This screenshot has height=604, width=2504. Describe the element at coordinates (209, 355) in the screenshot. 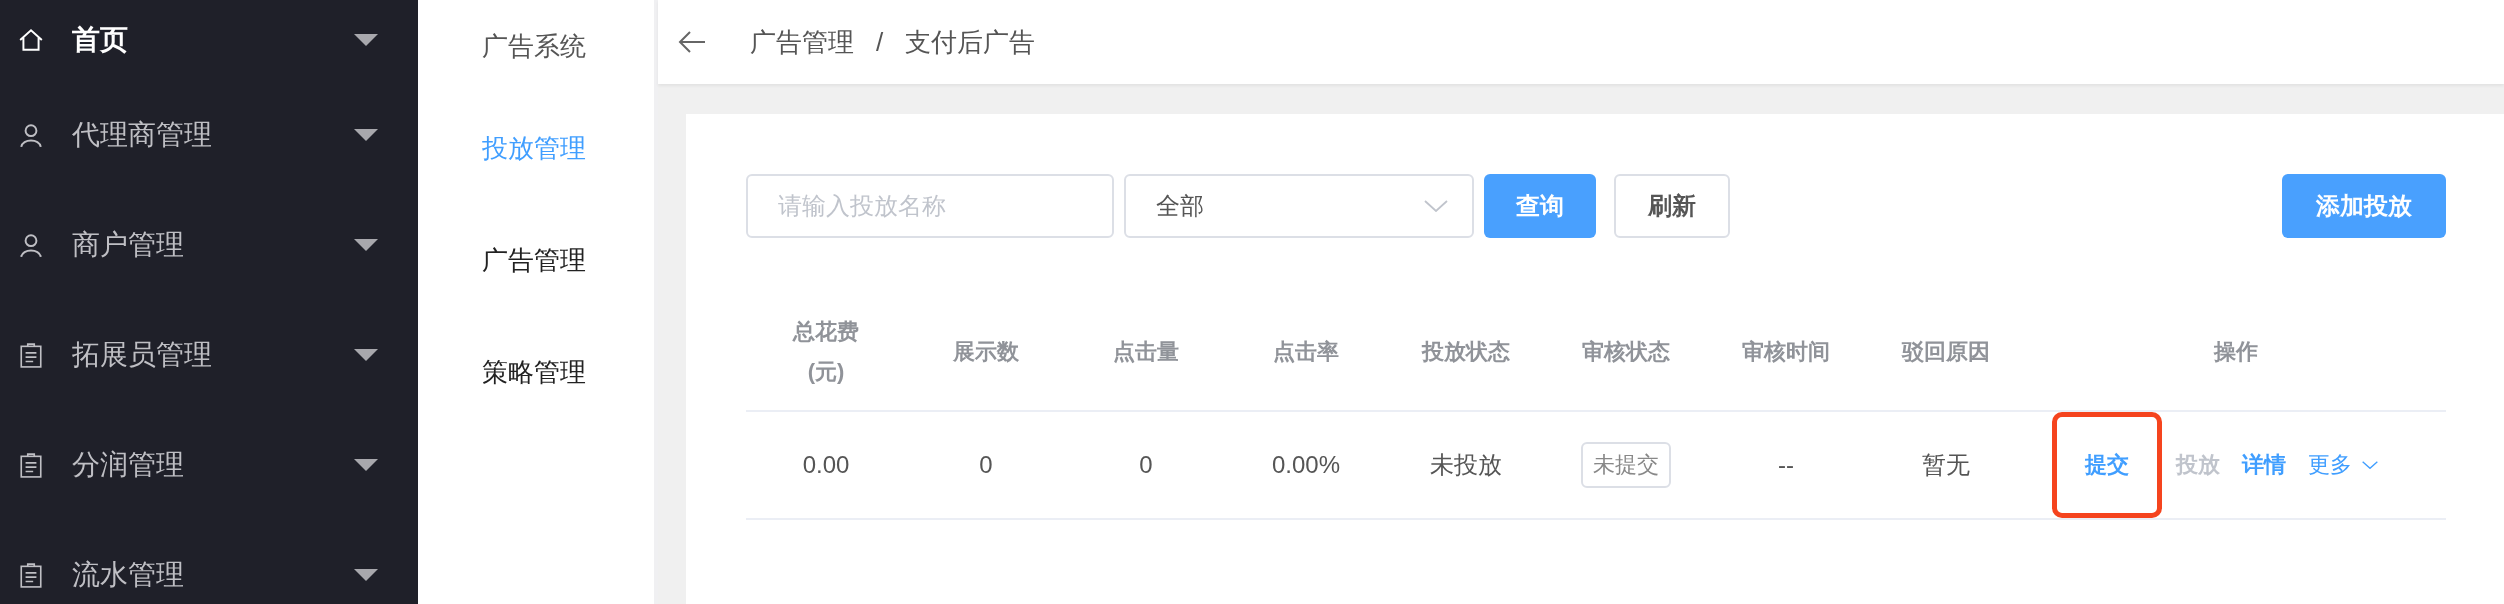

I see `sidebar-item: 拓展员管理` at that location.